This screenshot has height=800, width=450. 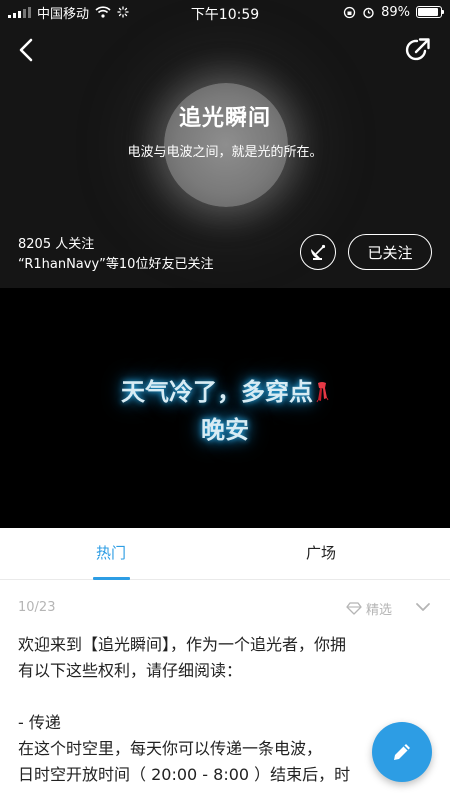 I want to click on battery-icon, so click(x=430, y=12).